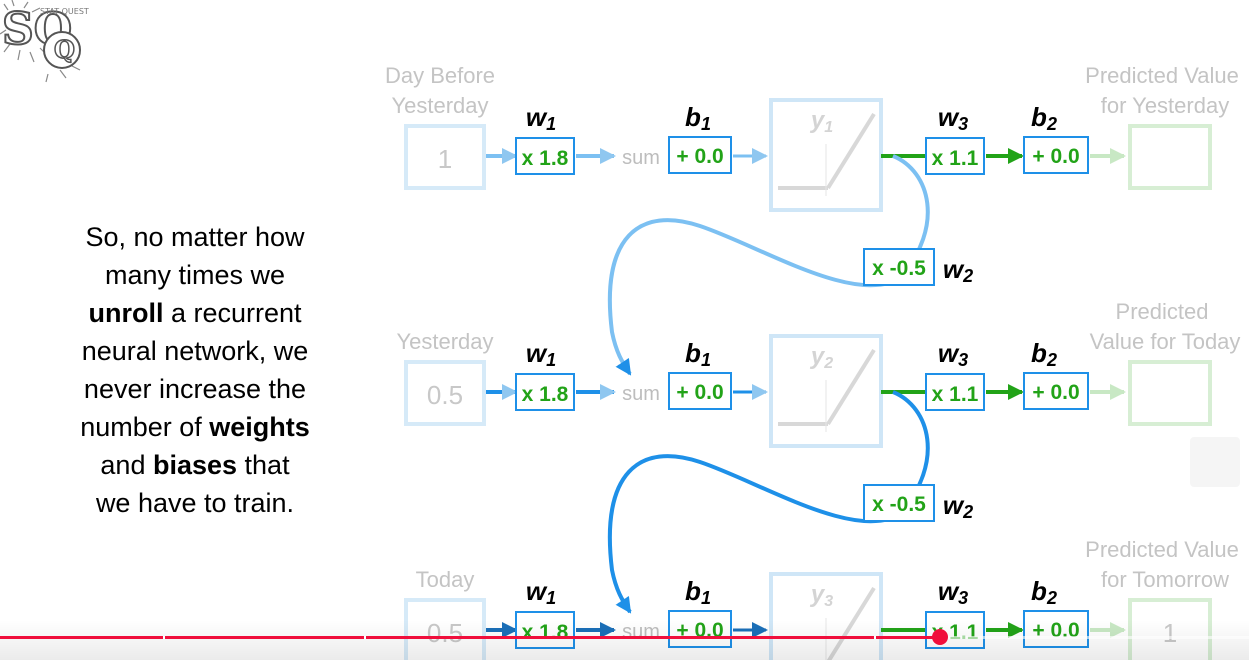 The image size is (1249, 660). I want to click on input-label: Today, so click(445, 579).